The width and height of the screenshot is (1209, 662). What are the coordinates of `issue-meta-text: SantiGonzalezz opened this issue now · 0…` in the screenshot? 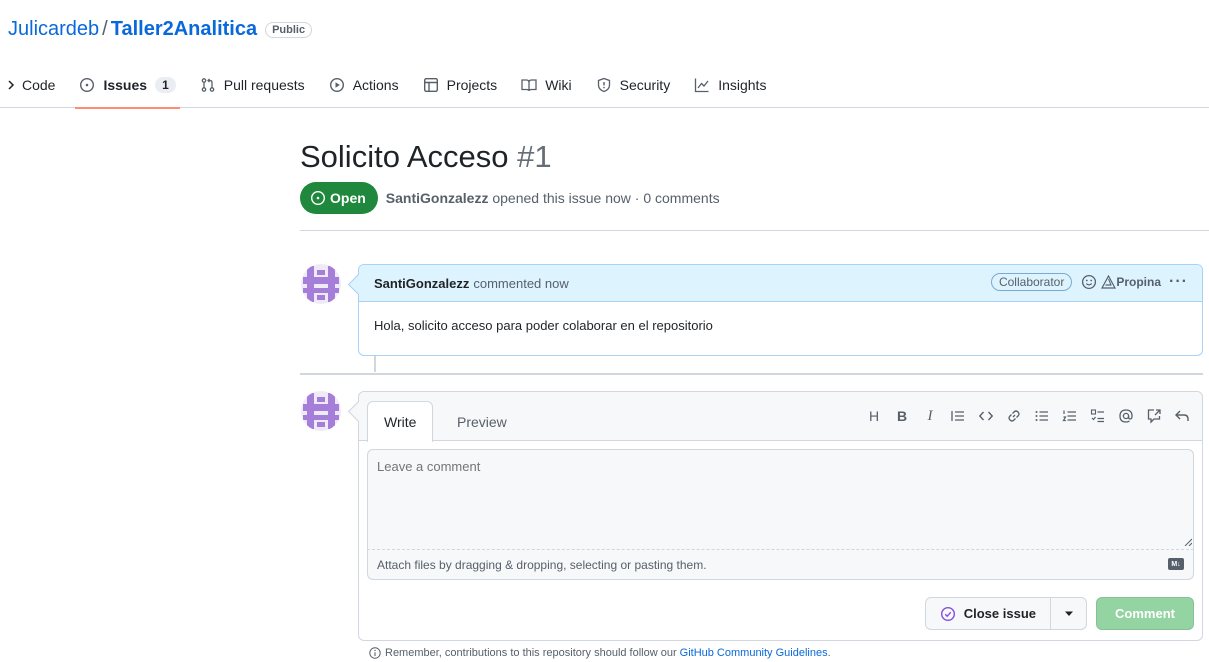 It's located at (553, 198).